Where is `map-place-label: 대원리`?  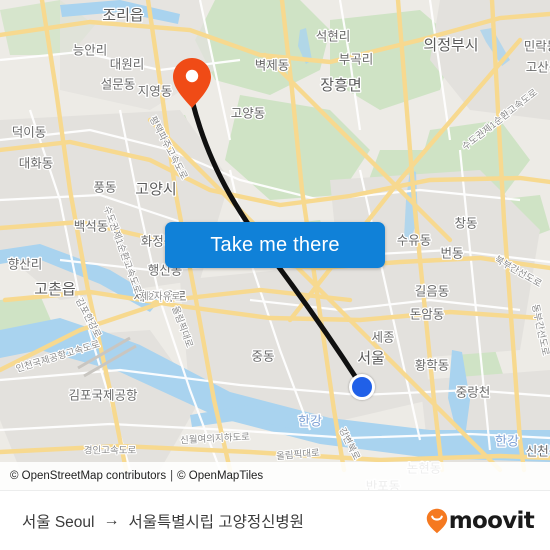 map-place-label: 대원리 is located at coordinates (127, 64).